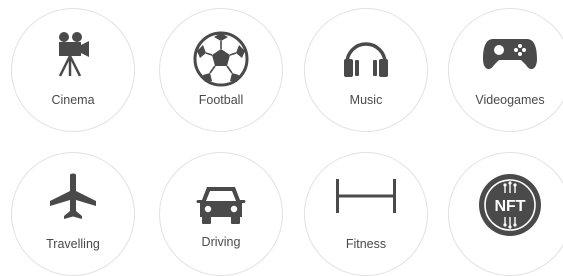  I want to click on interest-label: Football, so click(221, 100).